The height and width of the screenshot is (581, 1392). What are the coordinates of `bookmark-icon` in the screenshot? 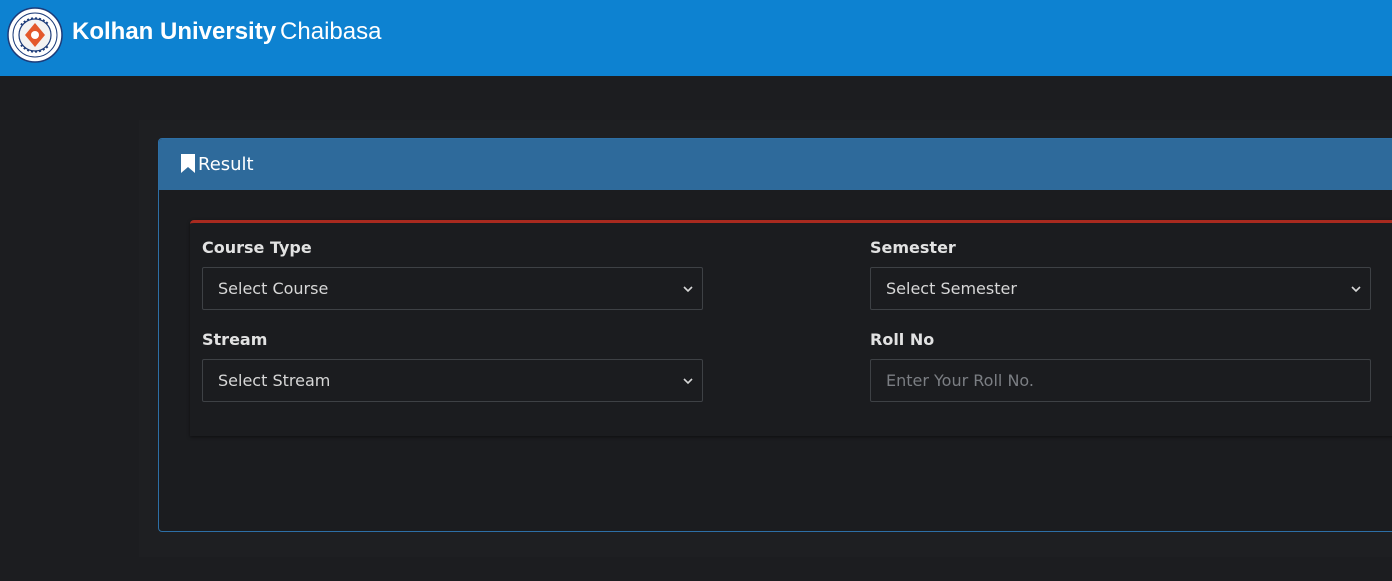 It's located at (188, 163).